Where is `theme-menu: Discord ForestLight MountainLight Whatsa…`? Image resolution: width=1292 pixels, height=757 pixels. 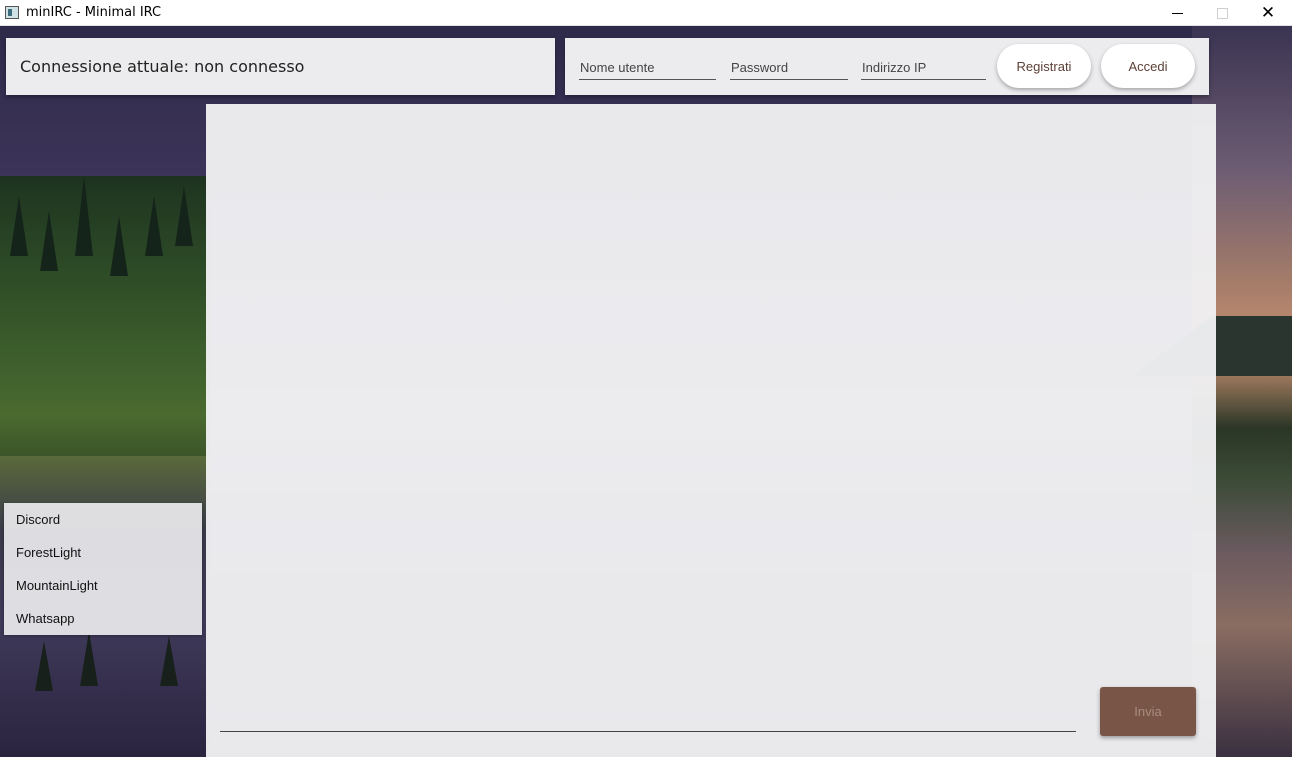
theme-menu: Discord ForestLight MountainLight Whatsa… is located at coordinates (103, 569).